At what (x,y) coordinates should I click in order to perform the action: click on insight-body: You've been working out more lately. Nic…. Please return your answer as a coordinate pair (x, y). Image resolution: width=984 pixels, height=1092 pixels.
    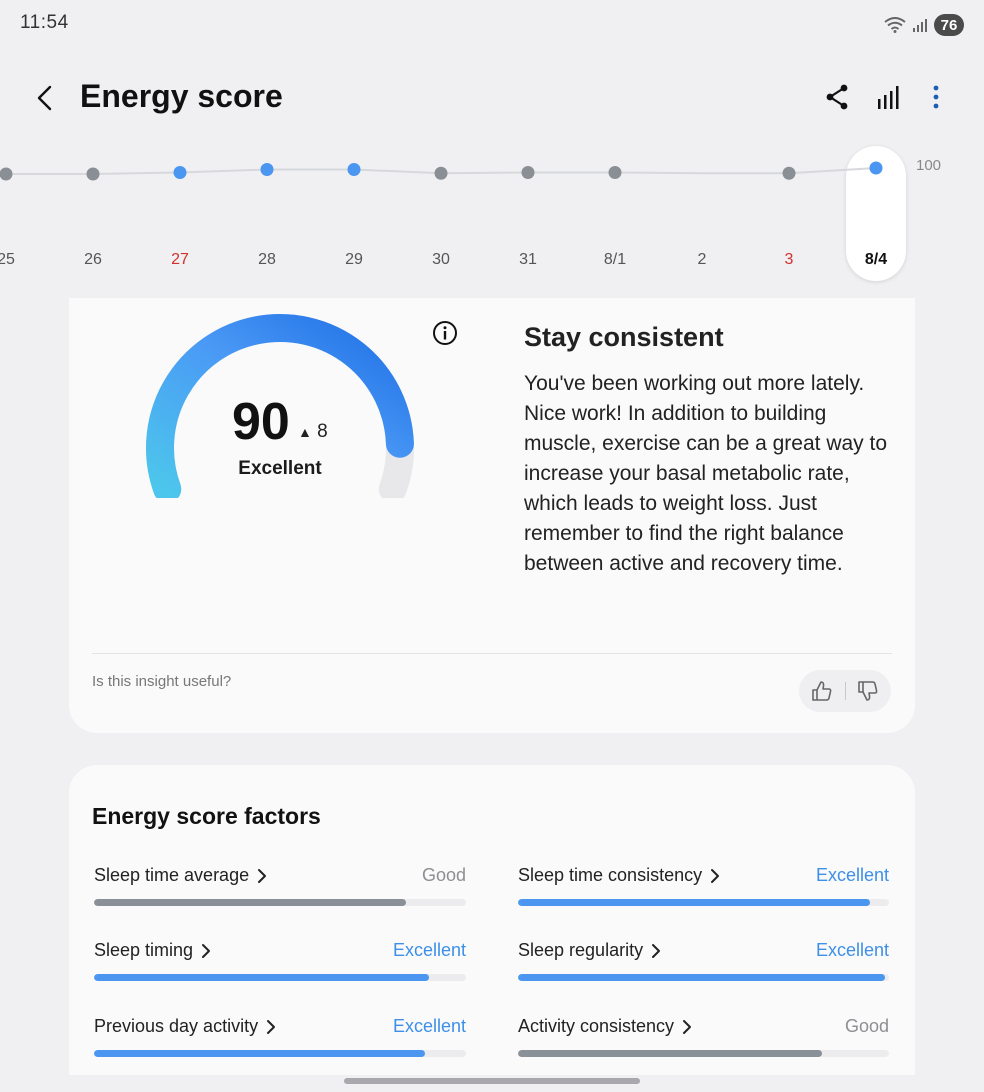
    Looking at the image, I should click on (706, 473).